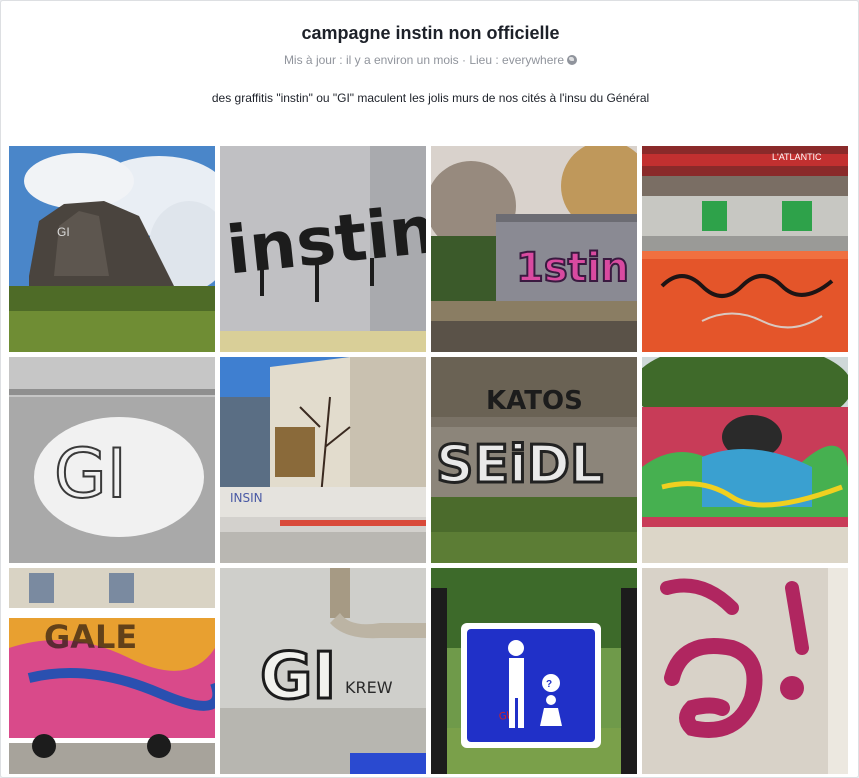 The image size is (859, 778). I want to click on photo-gi-krew: GI KREW, so click(323, 671).